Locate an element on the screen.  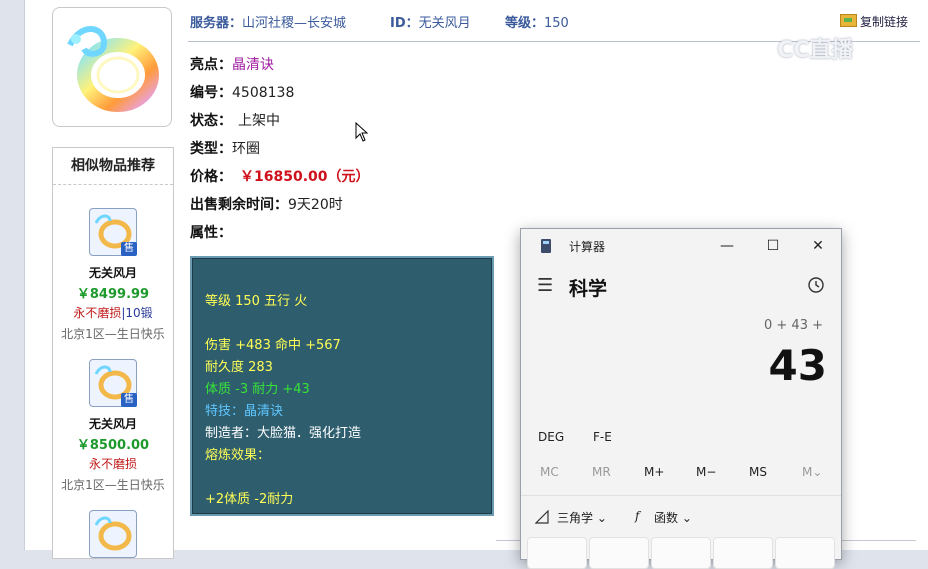
copy-link-button: 复制链接 is located at coordinates (874, 21).